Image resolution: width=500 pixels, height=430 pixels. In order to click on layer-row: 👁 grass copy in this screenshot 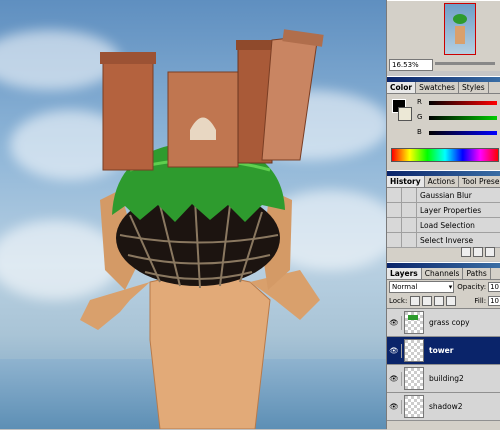, I will do `click(443, 323)`.